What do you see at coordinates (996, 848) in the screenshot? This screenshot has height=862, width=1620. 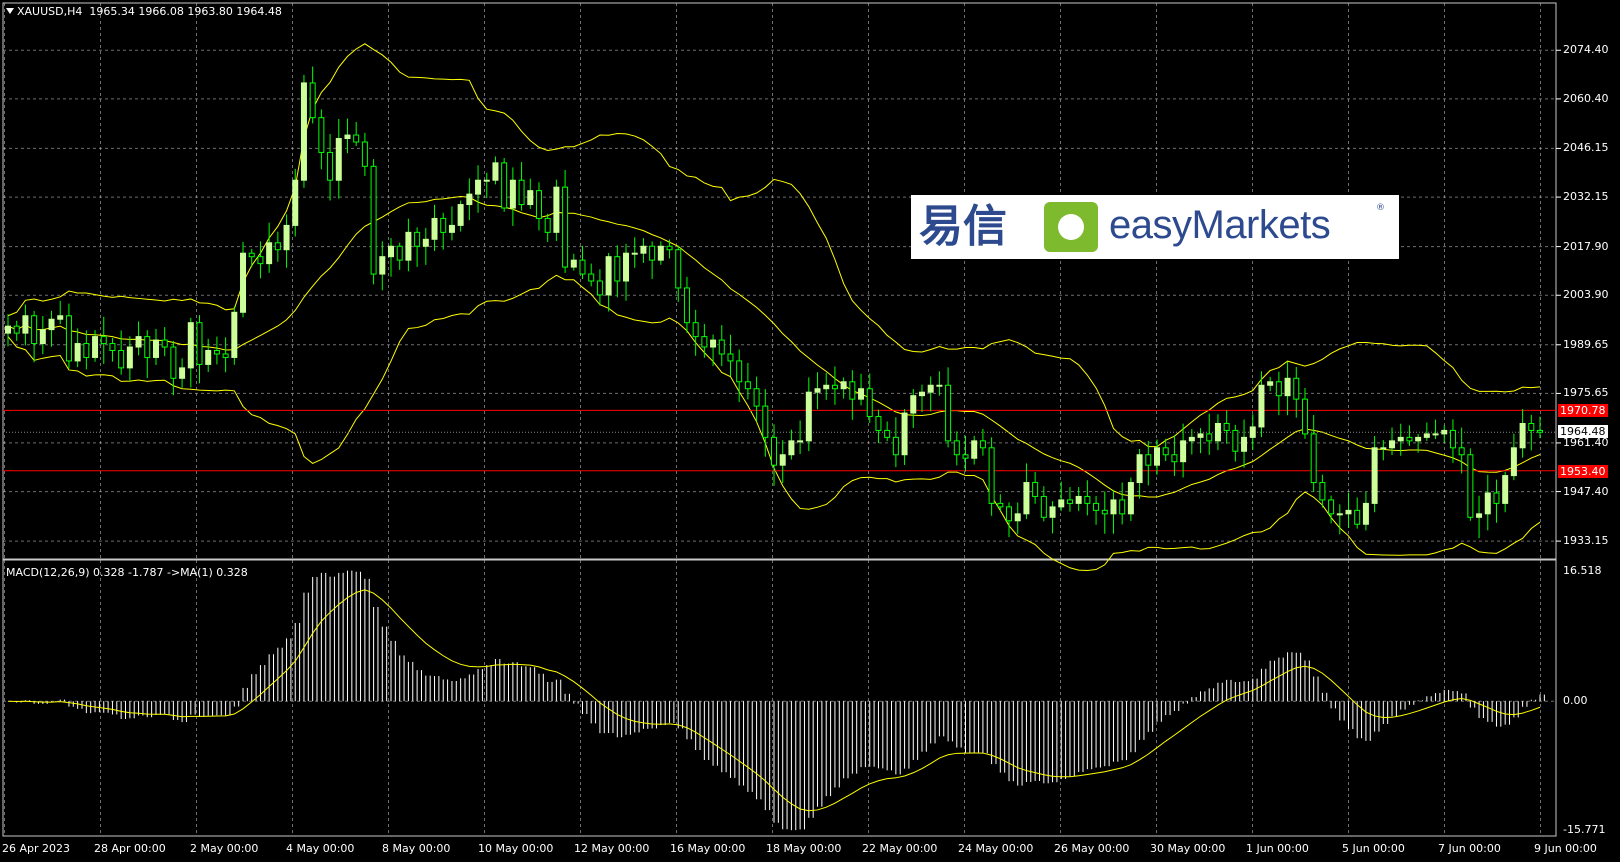 I see `x-tick-label: 24 May 00:00` at bounding box center [996, 848].